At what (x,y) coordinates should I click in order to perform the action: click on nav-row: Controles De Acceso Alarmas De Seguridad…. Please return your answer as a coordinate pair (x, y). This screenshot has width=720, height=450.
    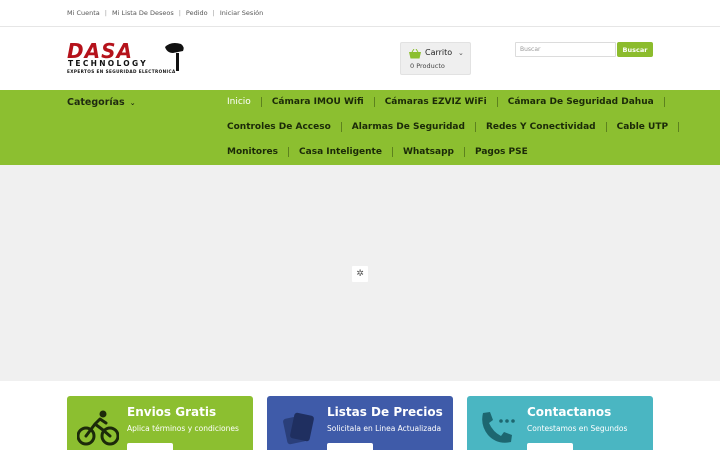
    Looking at the image, I should click on (458, 127).